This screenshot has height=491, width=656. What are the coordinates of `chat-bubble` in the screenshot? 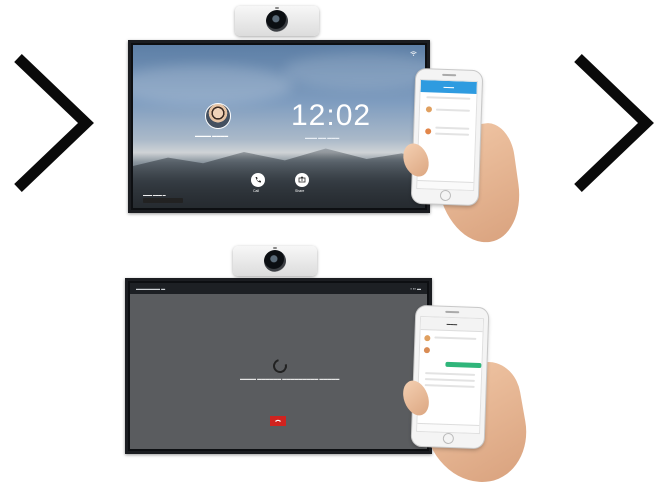 It's located at (463, 365).